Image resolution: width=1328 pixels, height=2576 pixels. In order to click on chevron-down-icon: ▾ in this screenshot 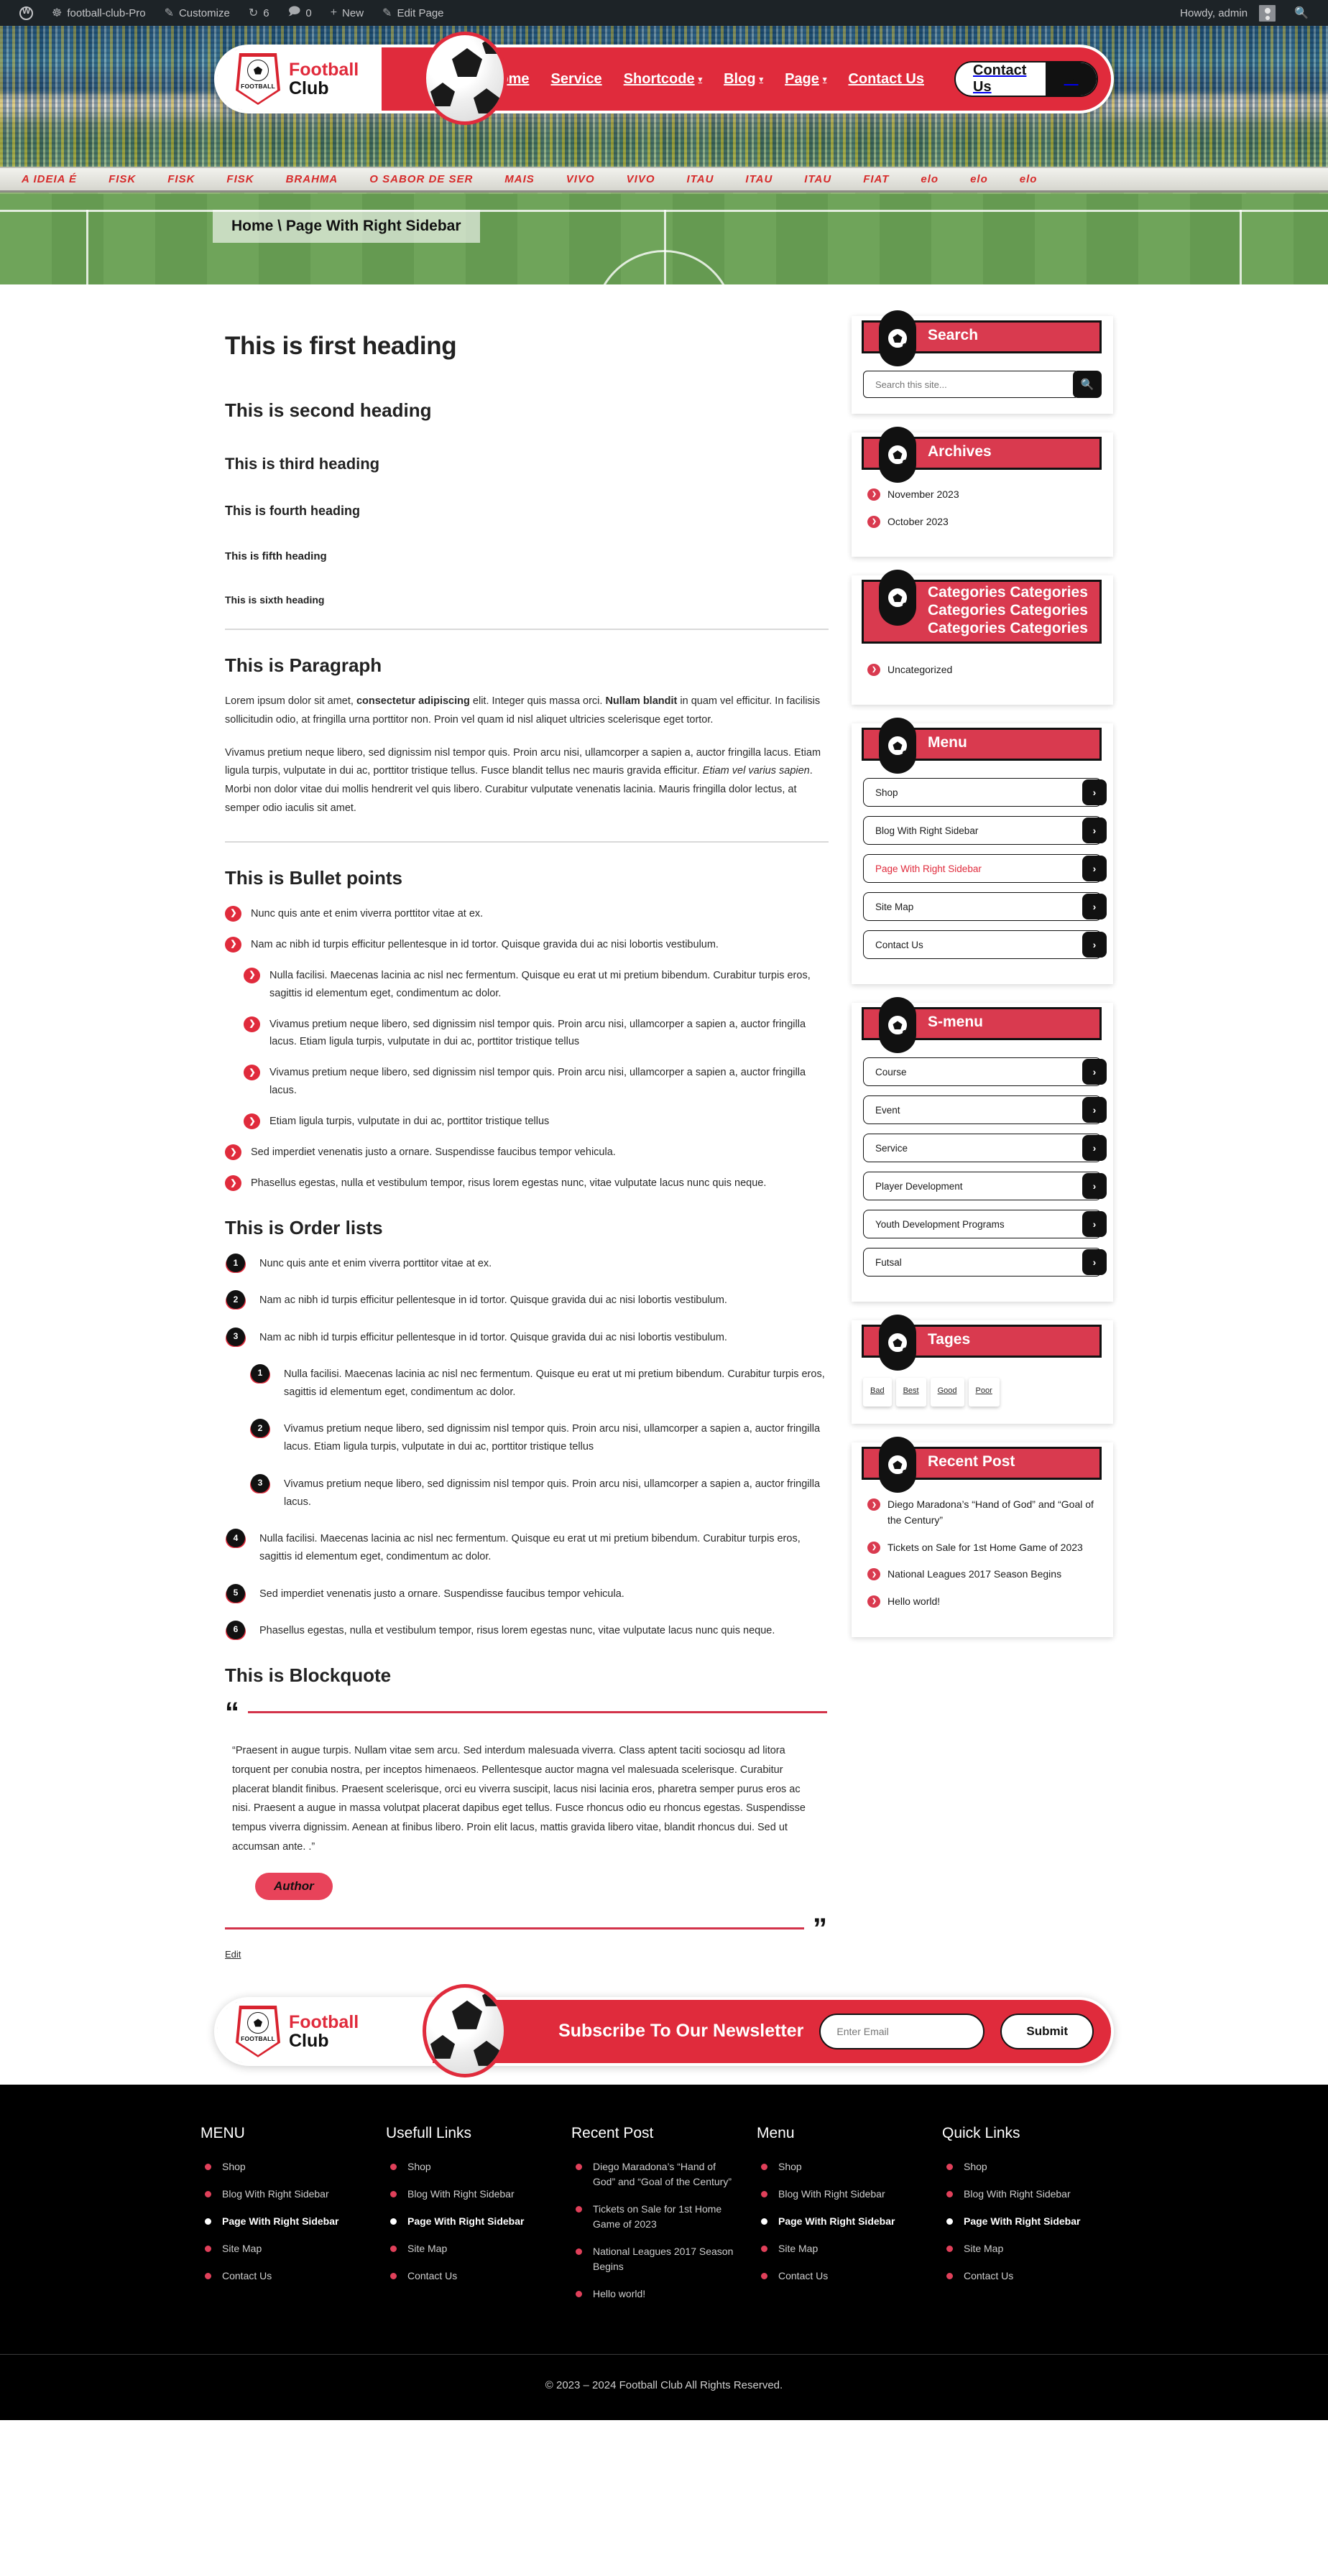, I will do `click(700, 79)`.